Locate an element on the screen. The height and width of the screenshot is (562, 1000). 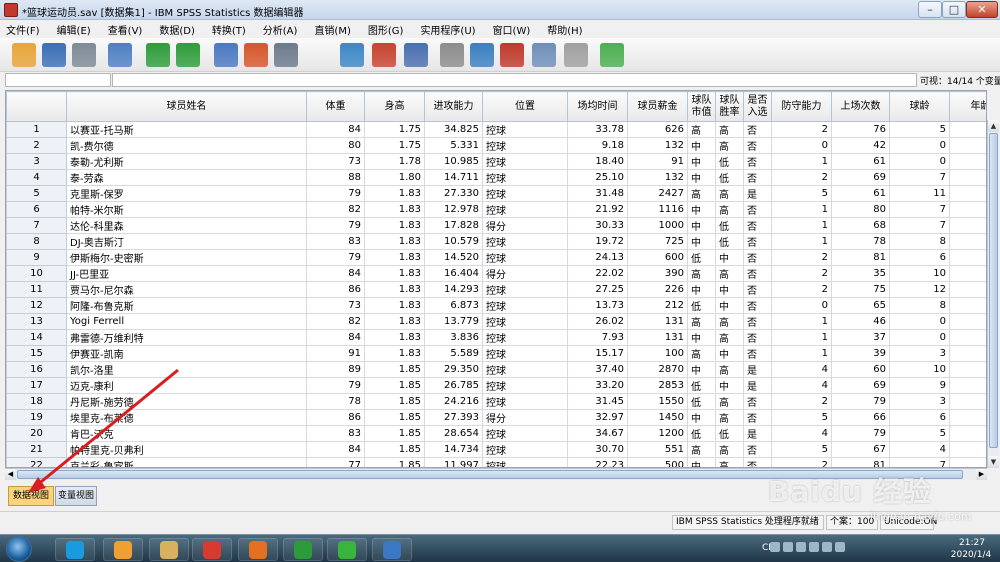
table-cell: 66 is located at coordinates (860, 417).